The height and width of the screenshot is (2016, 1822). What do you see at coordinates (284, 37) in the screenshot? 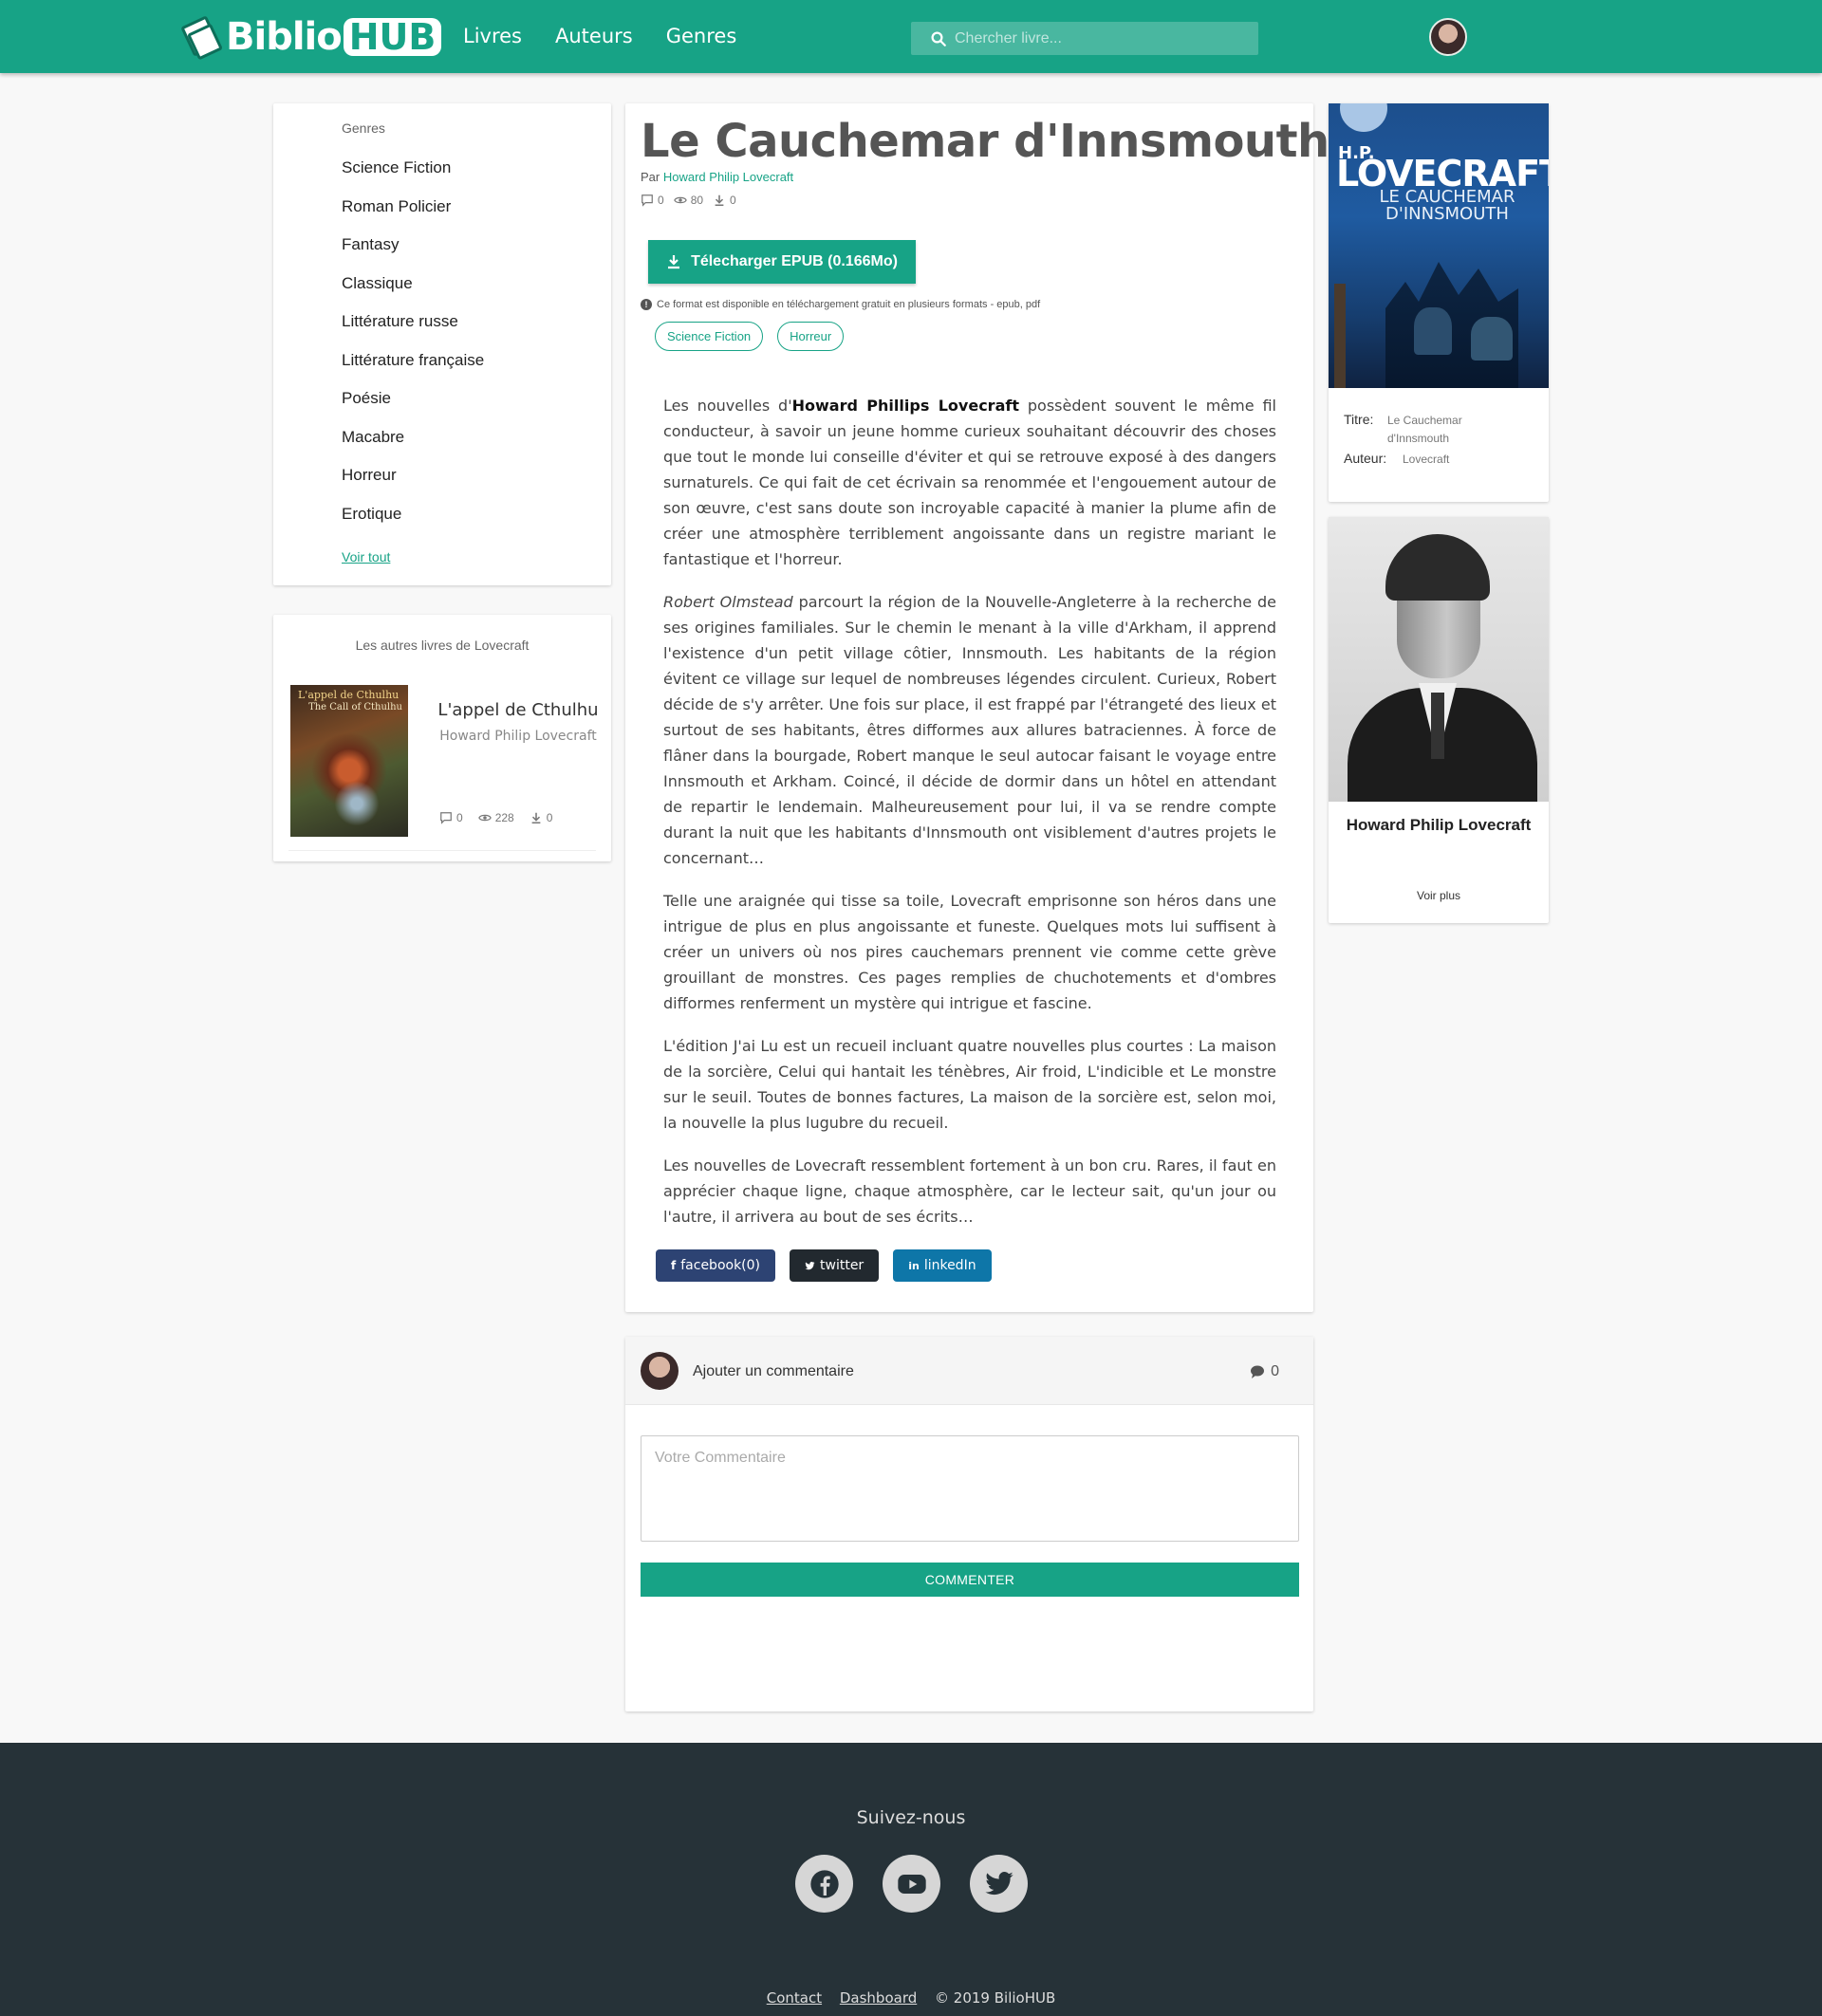
I see `logo-text-biblio: Biblio` at bounding box center [284, 37].